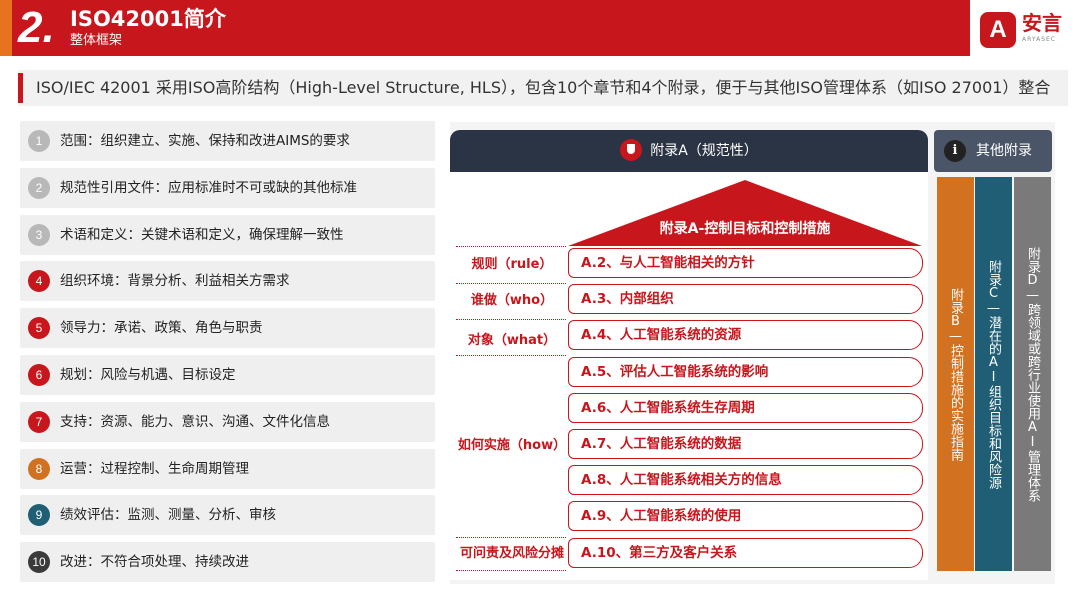 This screenshot has height=589, width=1080. Describe the element at coordinates (668, 407) in the screenshot. I see `control-label: A.6、人工智能系统生存周期` at that location.